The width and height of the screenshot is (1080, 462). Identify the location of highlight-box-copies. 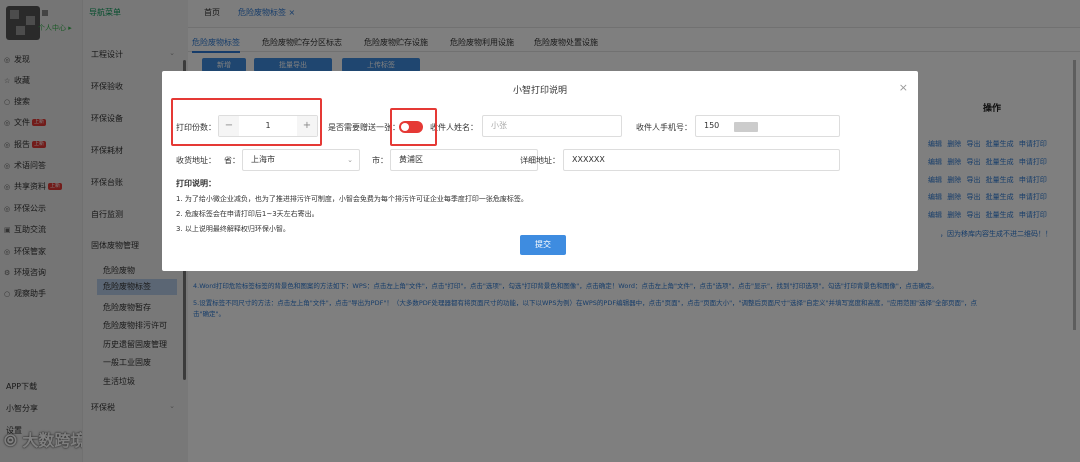
(246, 122).